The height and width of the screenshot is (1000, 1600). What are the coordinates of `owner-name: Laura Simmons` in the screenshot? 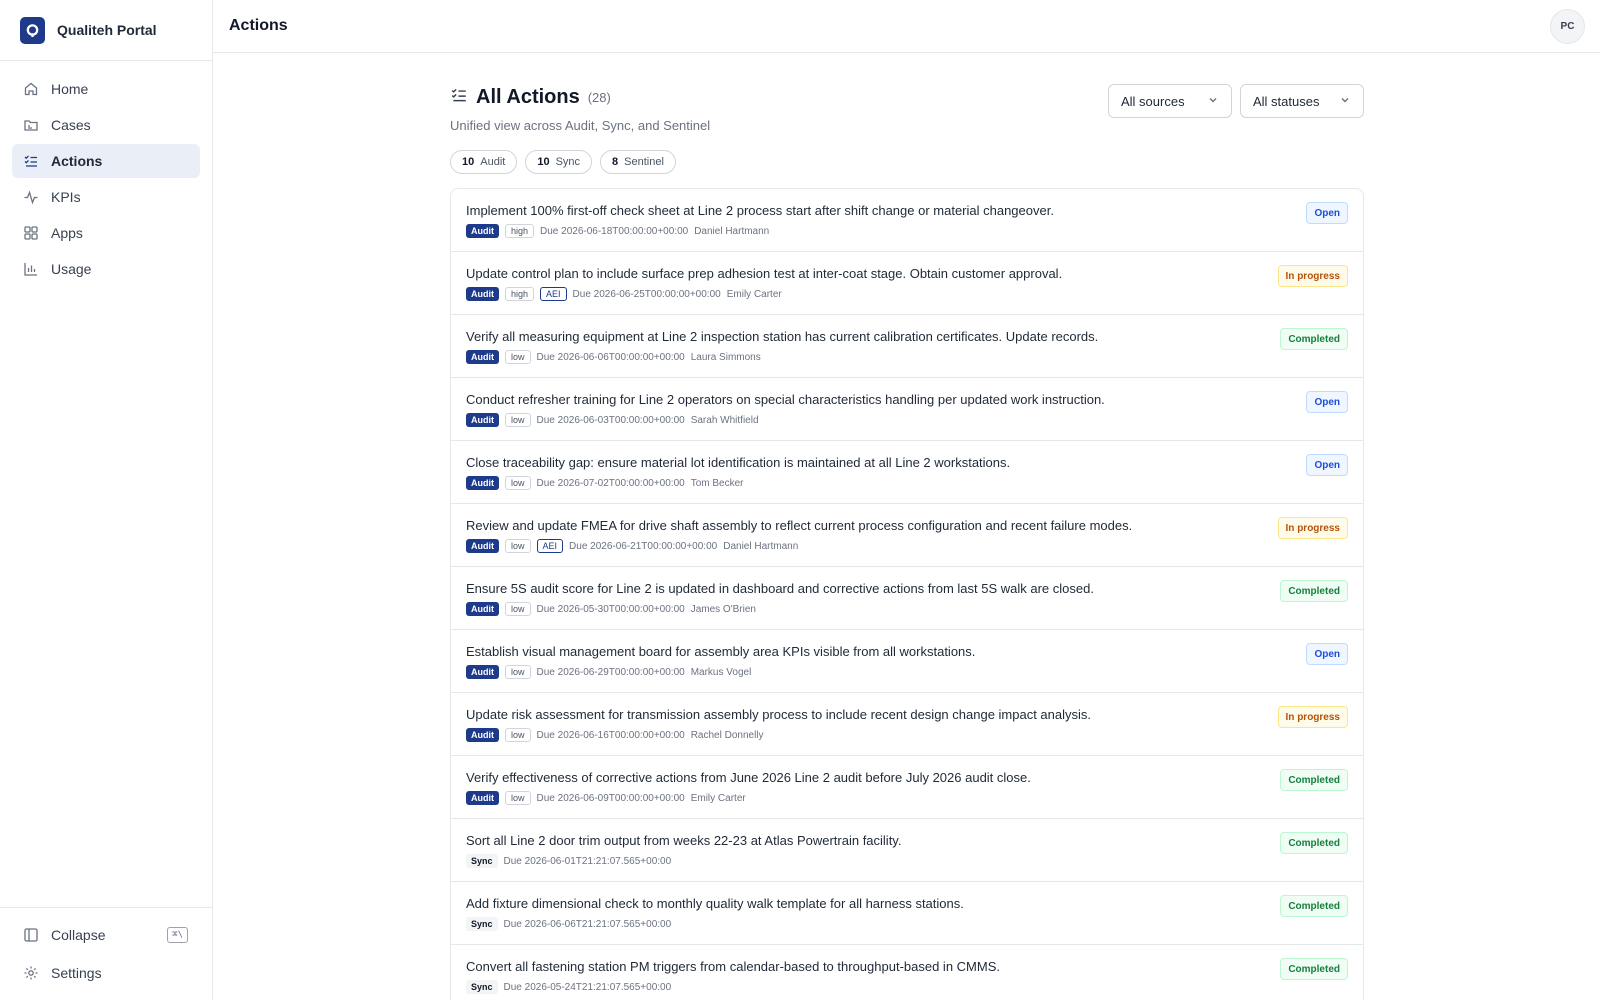 It's located at (725, 357).